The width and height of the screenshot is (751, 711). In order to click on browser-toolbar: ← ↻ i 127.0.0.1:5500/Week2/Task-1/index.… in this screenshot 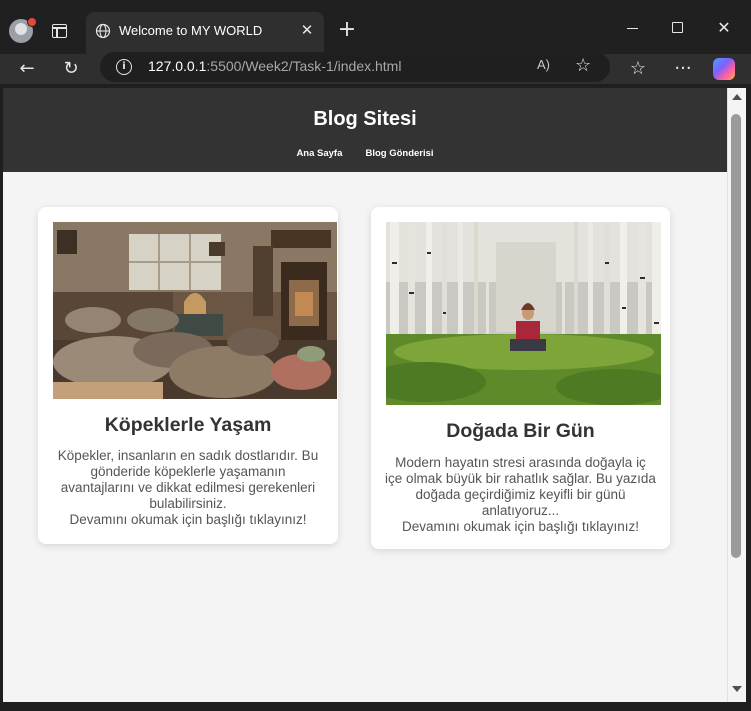, I will do `click(375, 68)`.